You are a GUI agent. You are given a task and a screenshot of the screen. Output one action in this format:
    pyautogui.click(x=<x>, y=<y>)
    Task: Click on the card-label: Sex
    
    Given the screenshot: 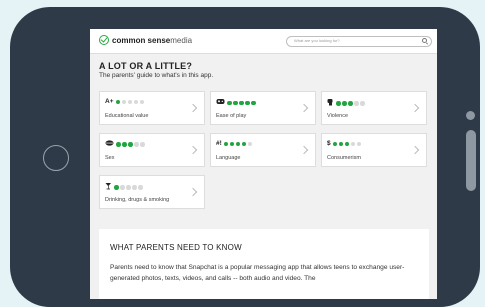 What is the action you would take?
    pyautogui.click(x=110, y=158)
    